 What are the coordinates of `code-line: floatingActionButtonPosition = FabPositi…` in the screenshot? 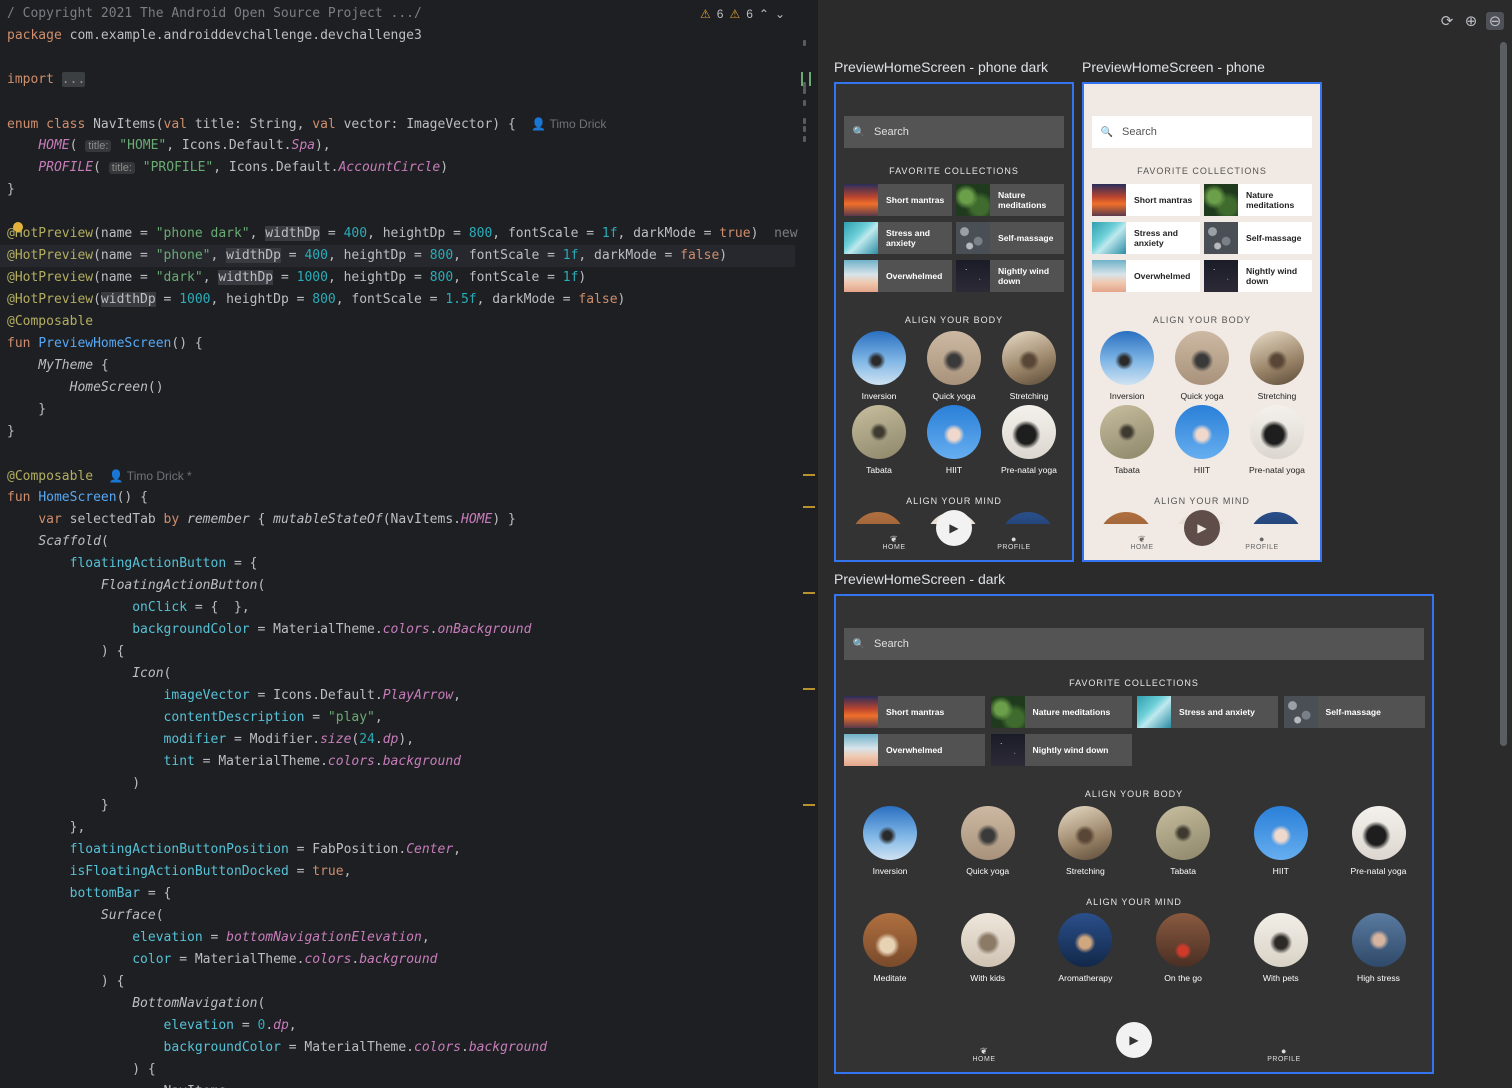 It's located at (234, 850).